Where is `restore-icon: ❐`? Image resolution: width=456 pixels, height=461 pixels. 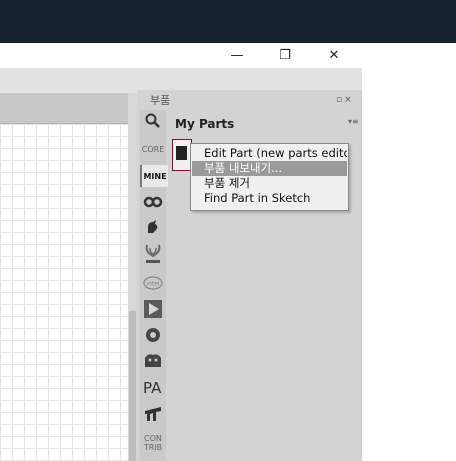 restore-icon: ❐ is located at coordinates (285, 55).